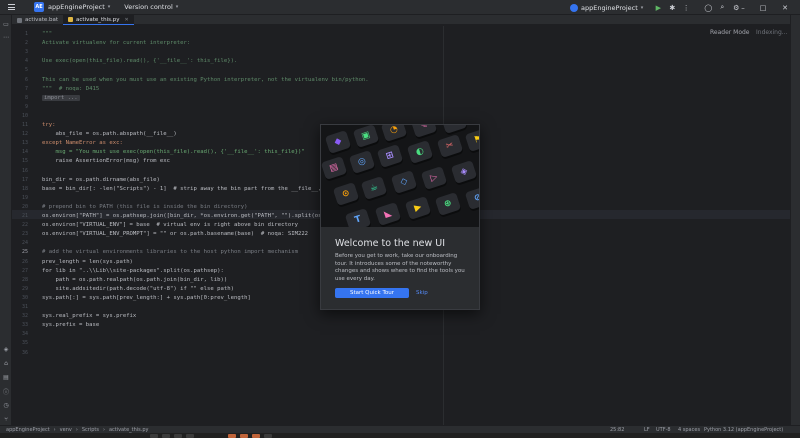 This screenshot has width=800, height=438. Describe the element at coordinates (785, 7) in the screenshot. I see `close-button: ✕` at that location.